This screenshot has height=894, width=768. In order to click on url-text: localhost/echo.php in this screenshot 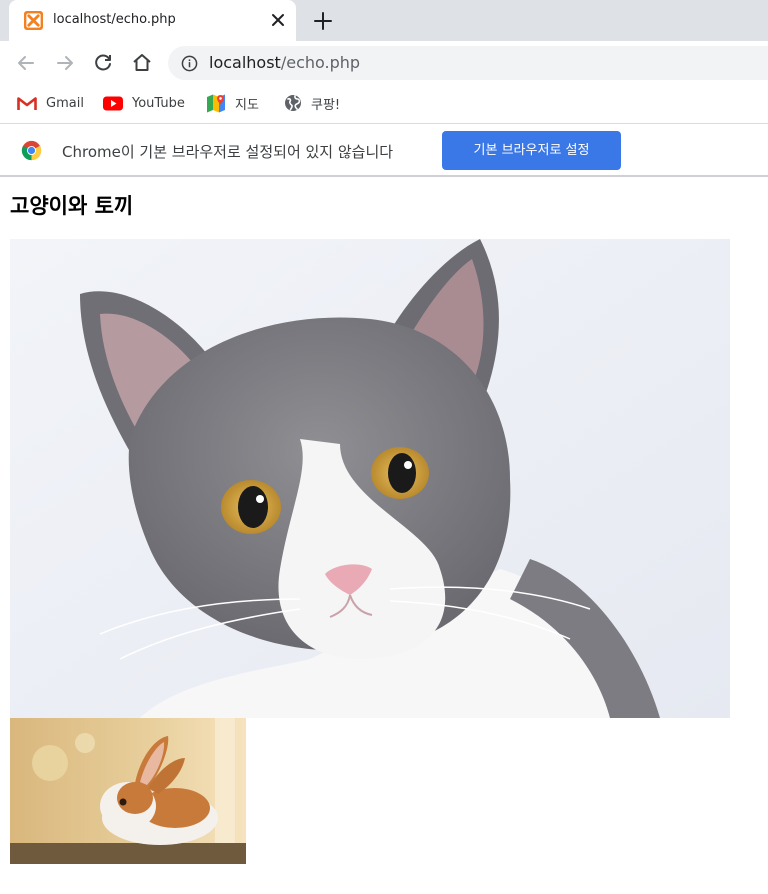, I will do `click(284, 62)`.